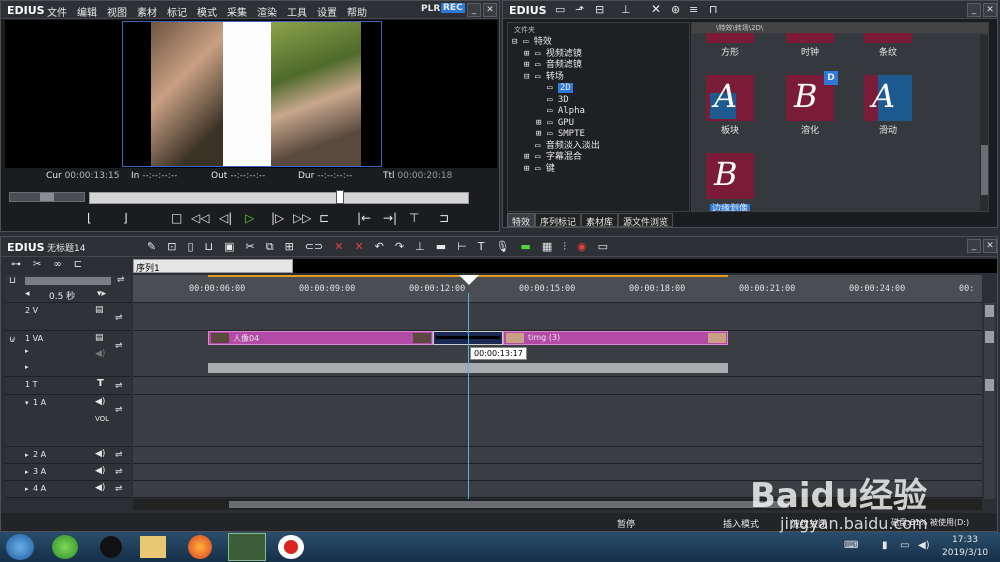  I want to click on track-area-1a, so click(557, 421).